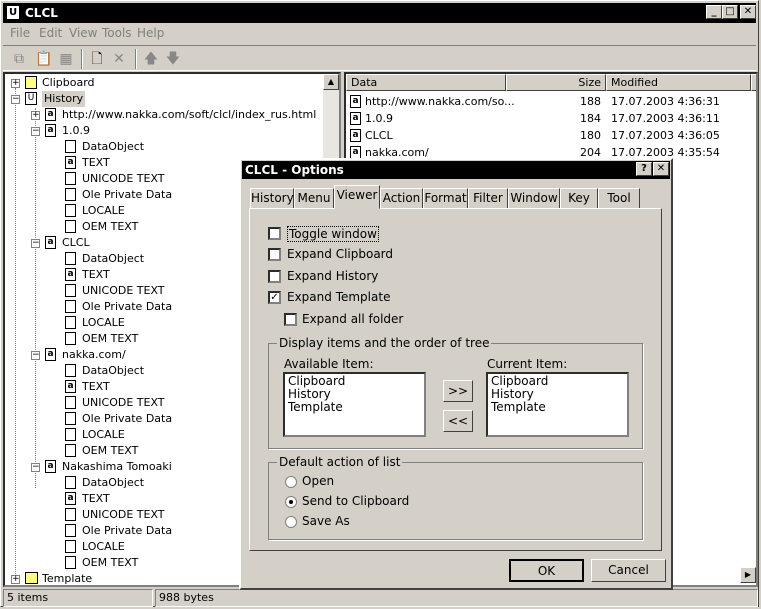 The image size is (761, 609). Describe the element at coordinates (353, 319) in the screenshot. I see `expand-all-folder-label: Expand all folder` at that location.